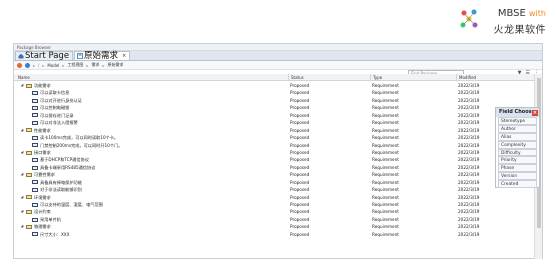  What do you see at coordinates (274, 219) in the screenshot?
I see `table-row: 采用单片机 Proposed Requirement 2022/3/19` at bounding box center [274, 219].